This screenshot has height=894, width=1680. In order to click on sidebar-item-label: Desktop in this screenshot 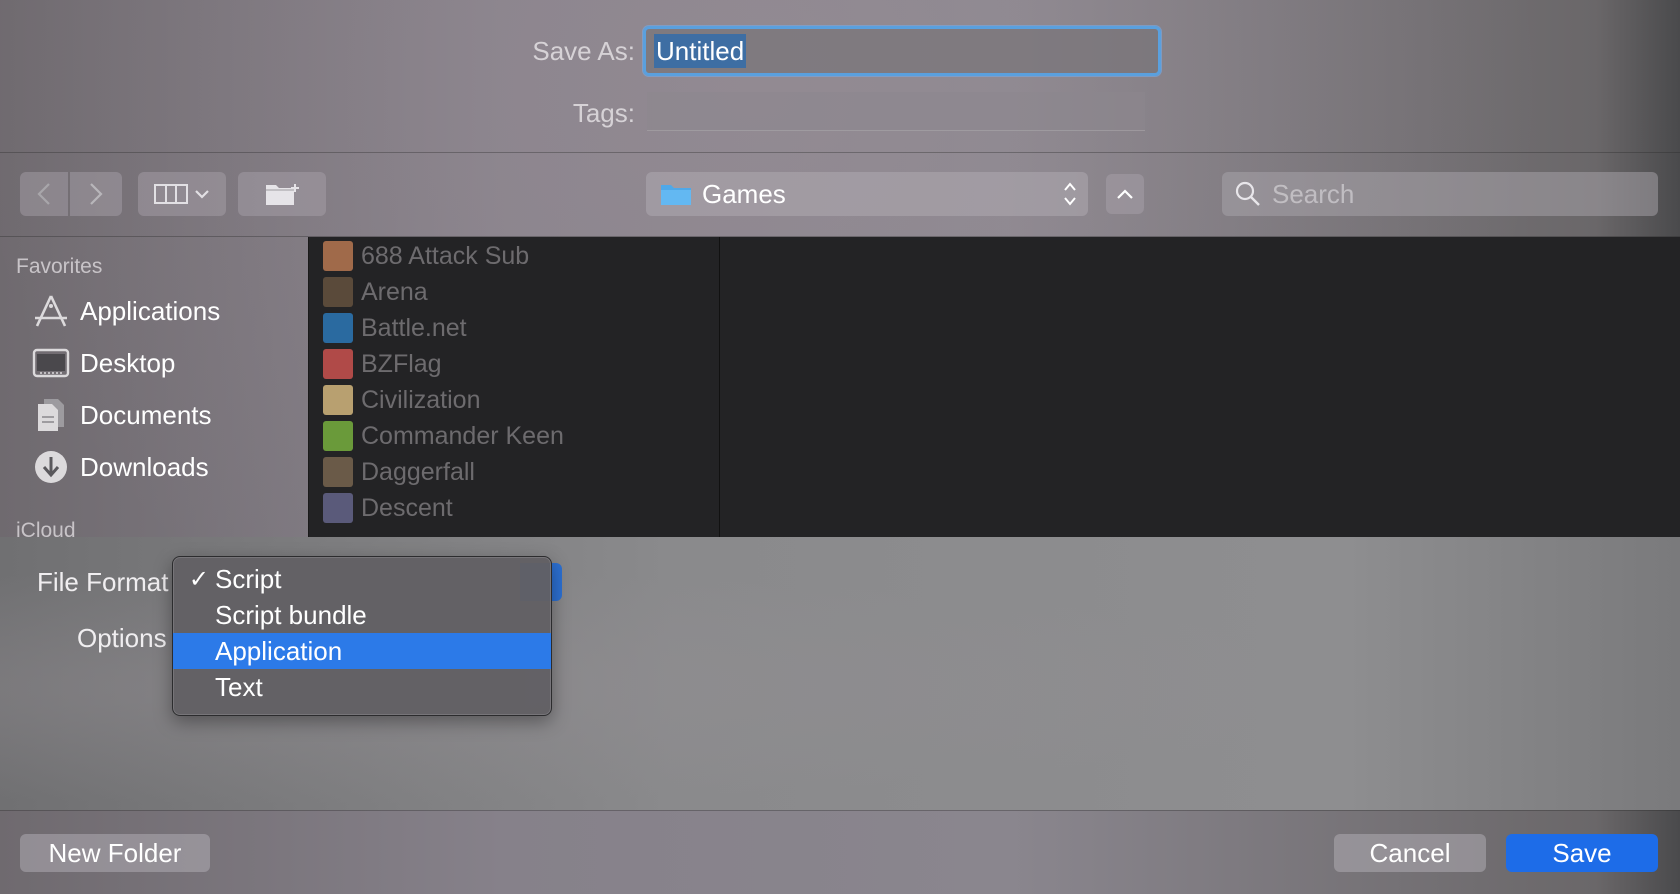, I will do `click(128, 362)`.